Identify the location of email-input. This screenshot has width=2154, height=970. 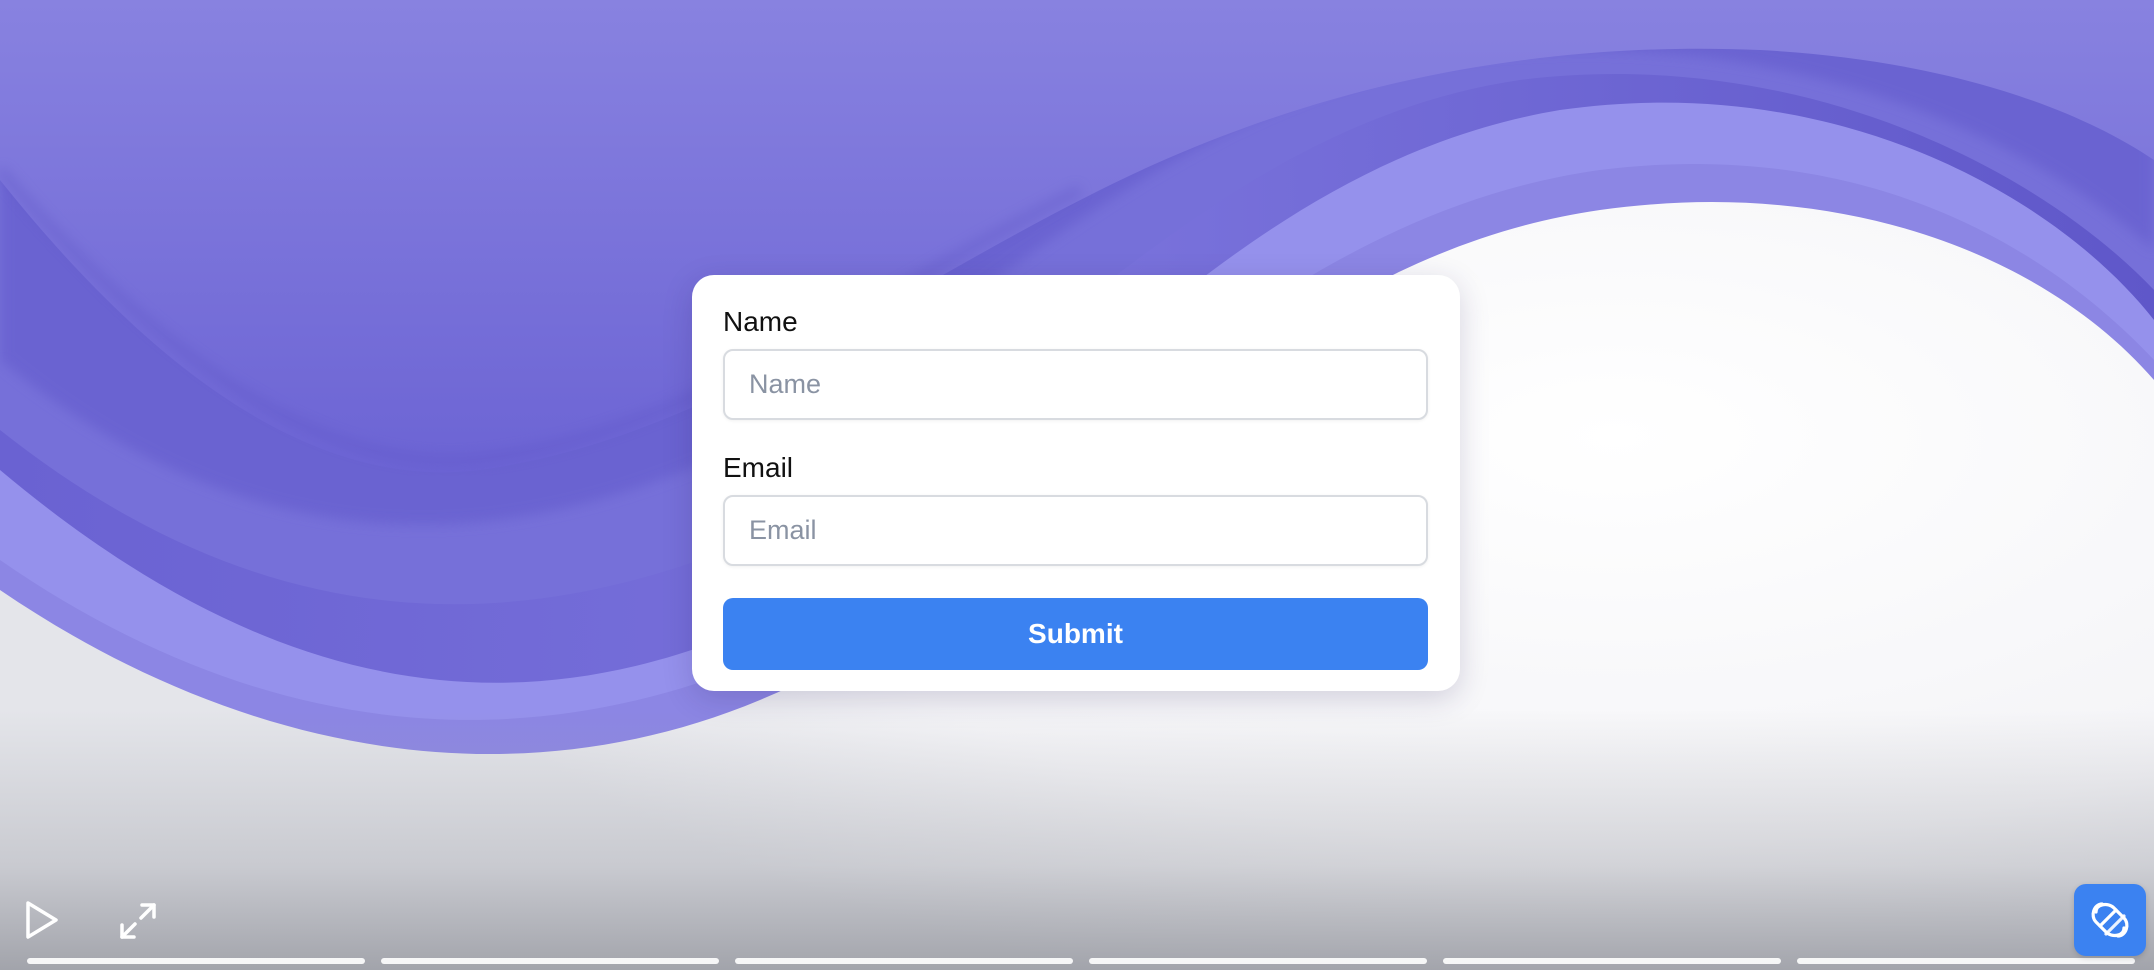
(1075, 530).